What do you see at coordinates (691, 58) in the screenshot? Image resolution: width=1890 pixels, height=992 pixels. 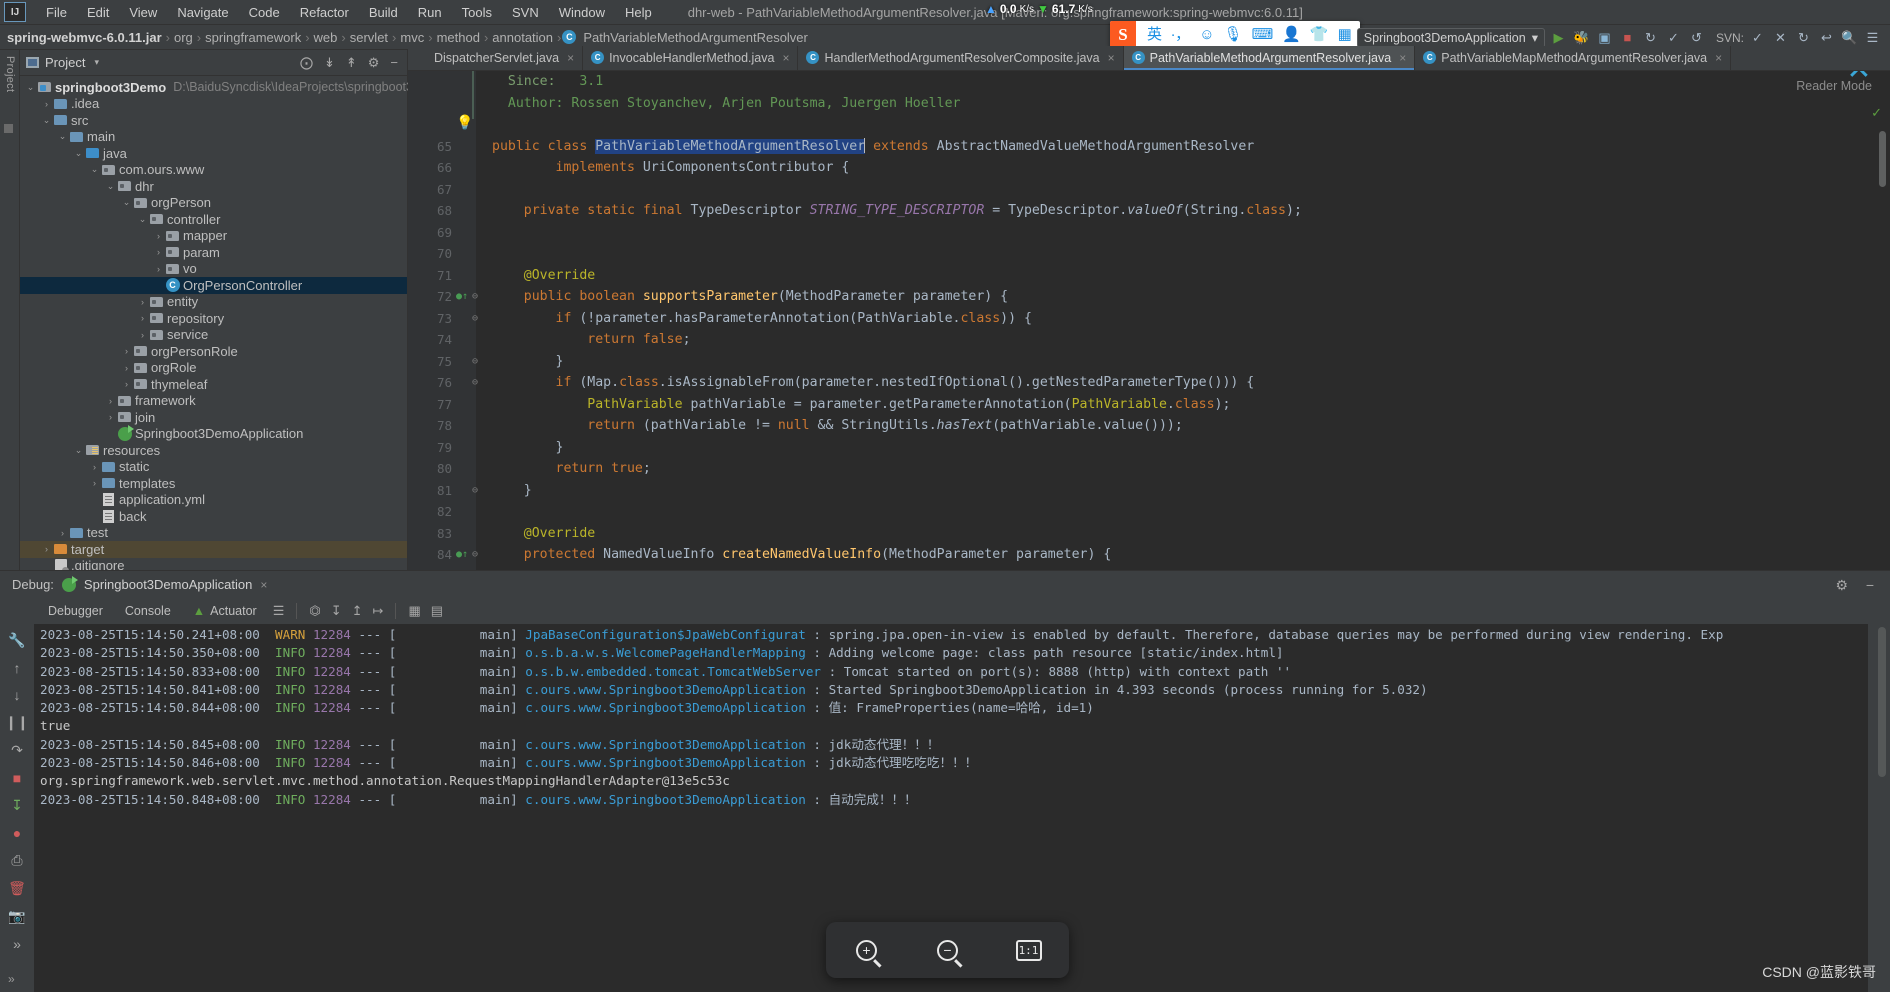 I see `editor-tab: C InvocableHandlerMethod.java ×` at bounding box center [691, 58].